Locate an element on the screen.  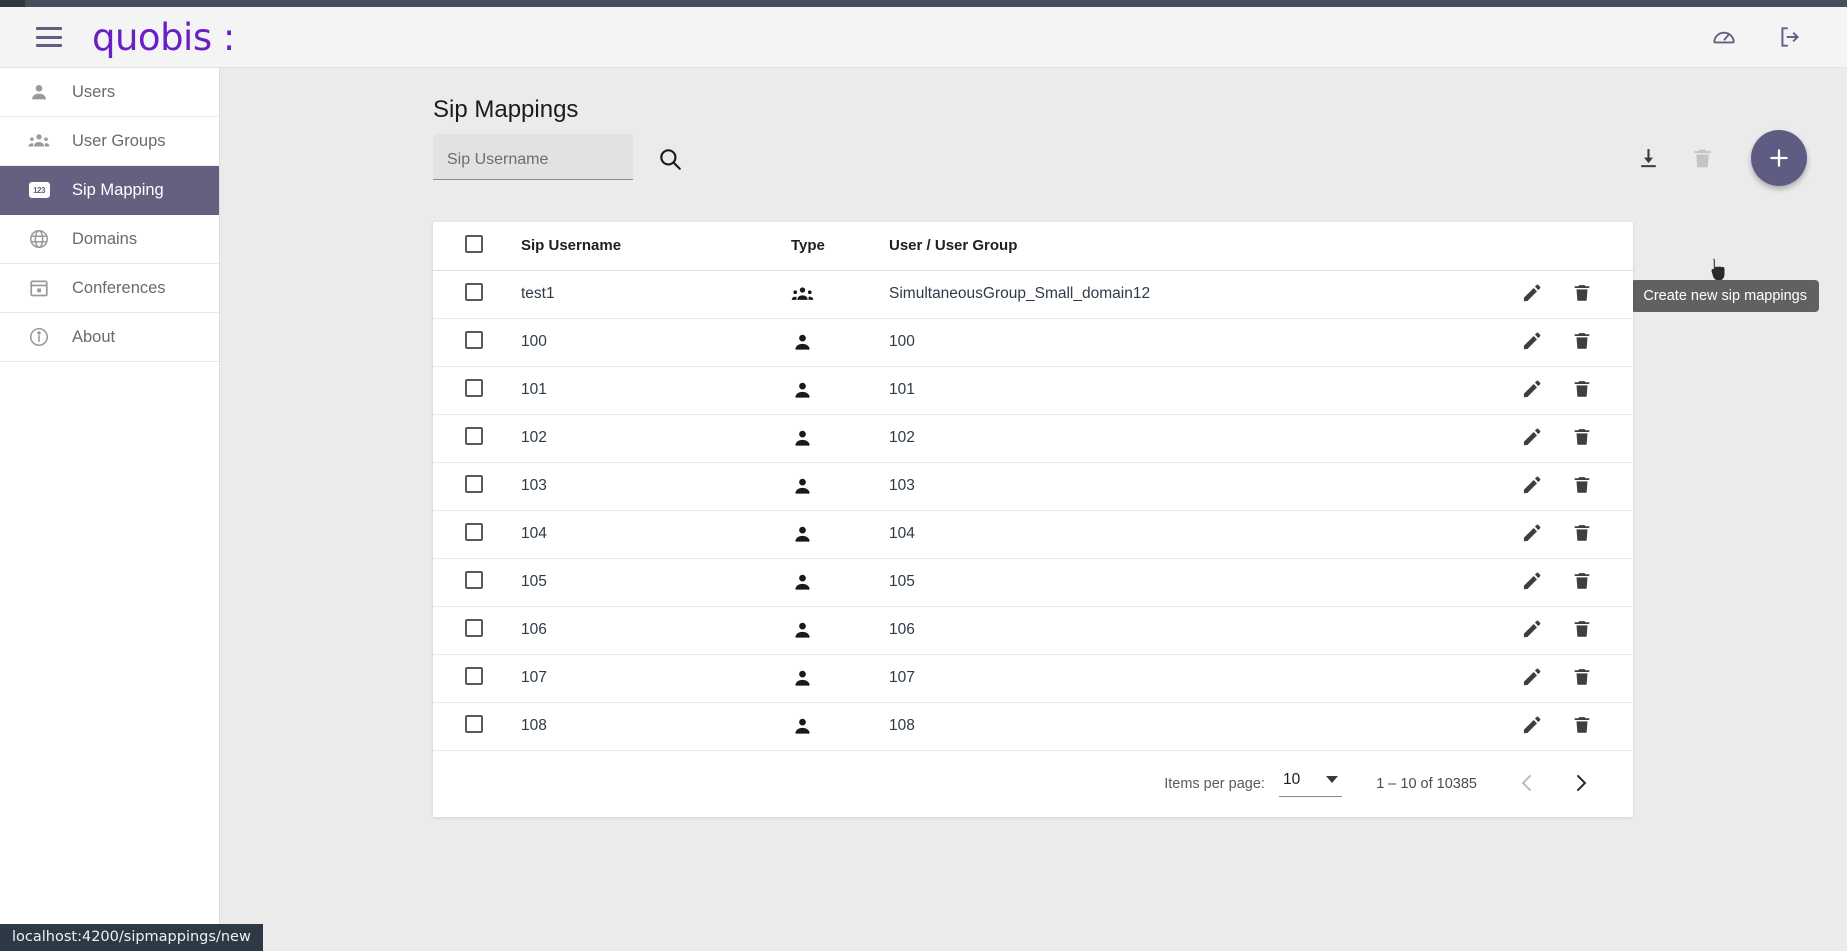
table-row: 105 105 is located at coordinates (1033, 582).